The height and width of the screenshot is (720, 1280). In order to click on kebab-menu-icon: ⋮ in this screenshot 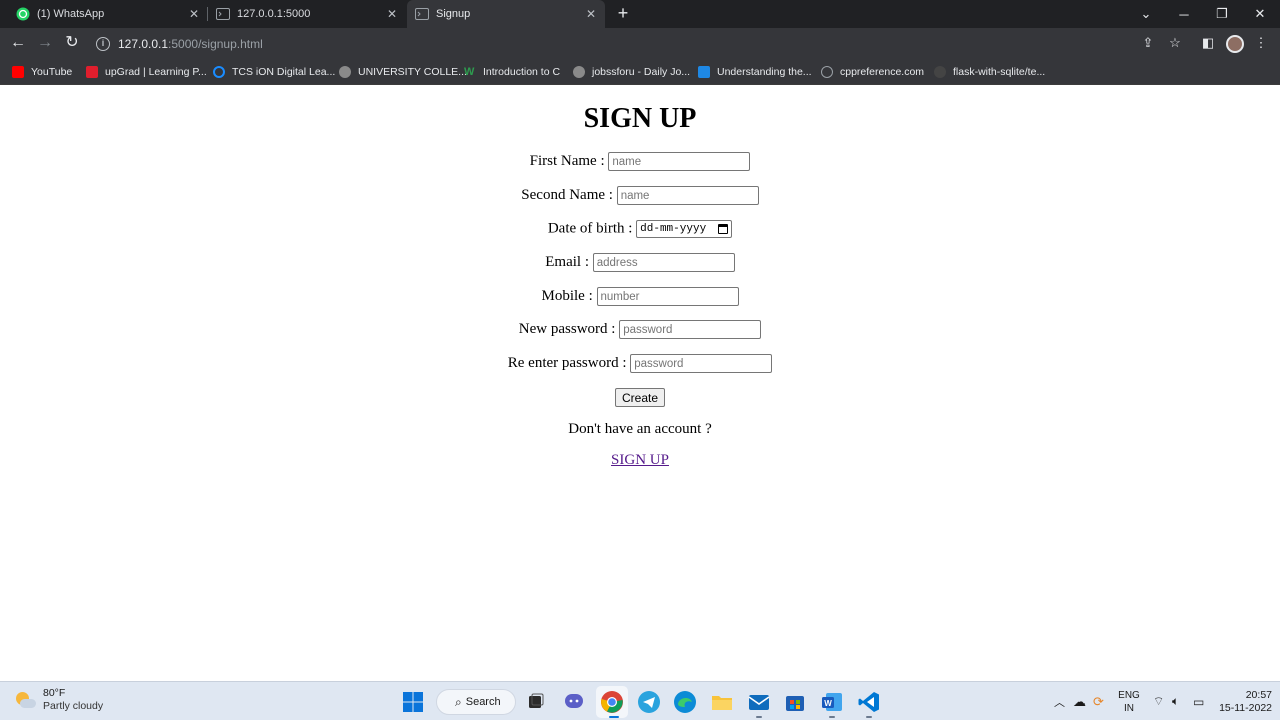, I will do `click(1261, 43)`.